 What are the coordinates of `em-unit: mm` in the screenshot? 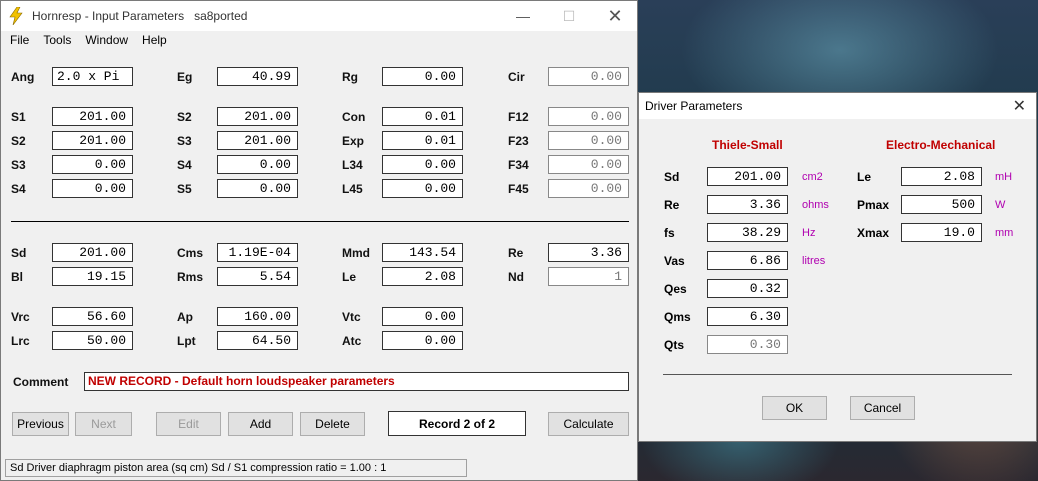 It's located at (1004, 233).